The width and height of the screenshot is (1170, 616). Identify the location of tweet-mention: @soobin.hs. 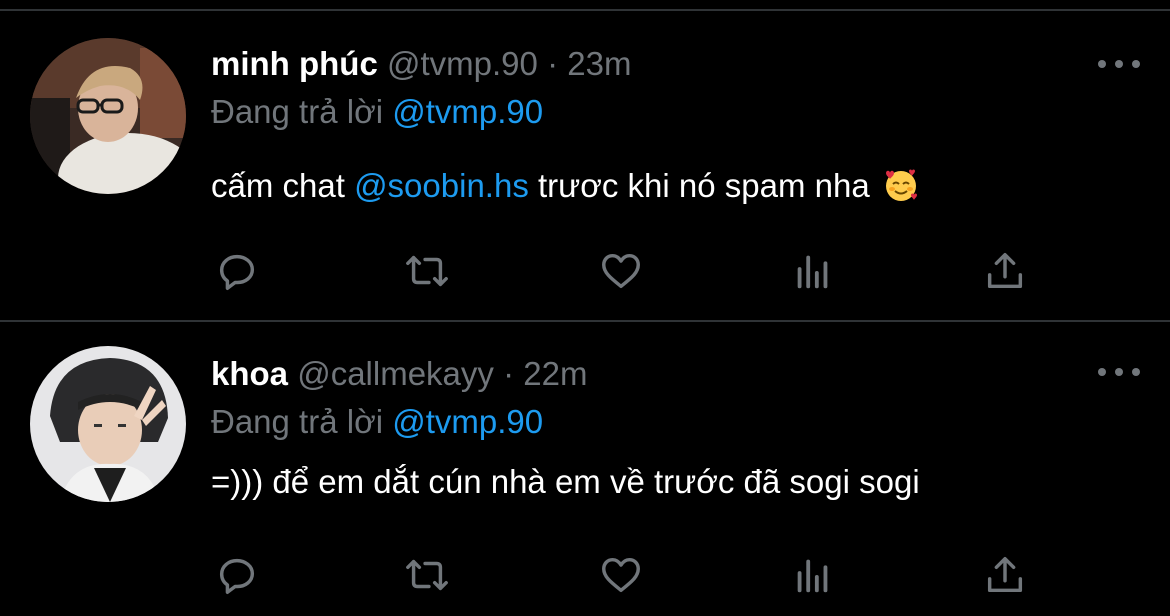
(441, 185).